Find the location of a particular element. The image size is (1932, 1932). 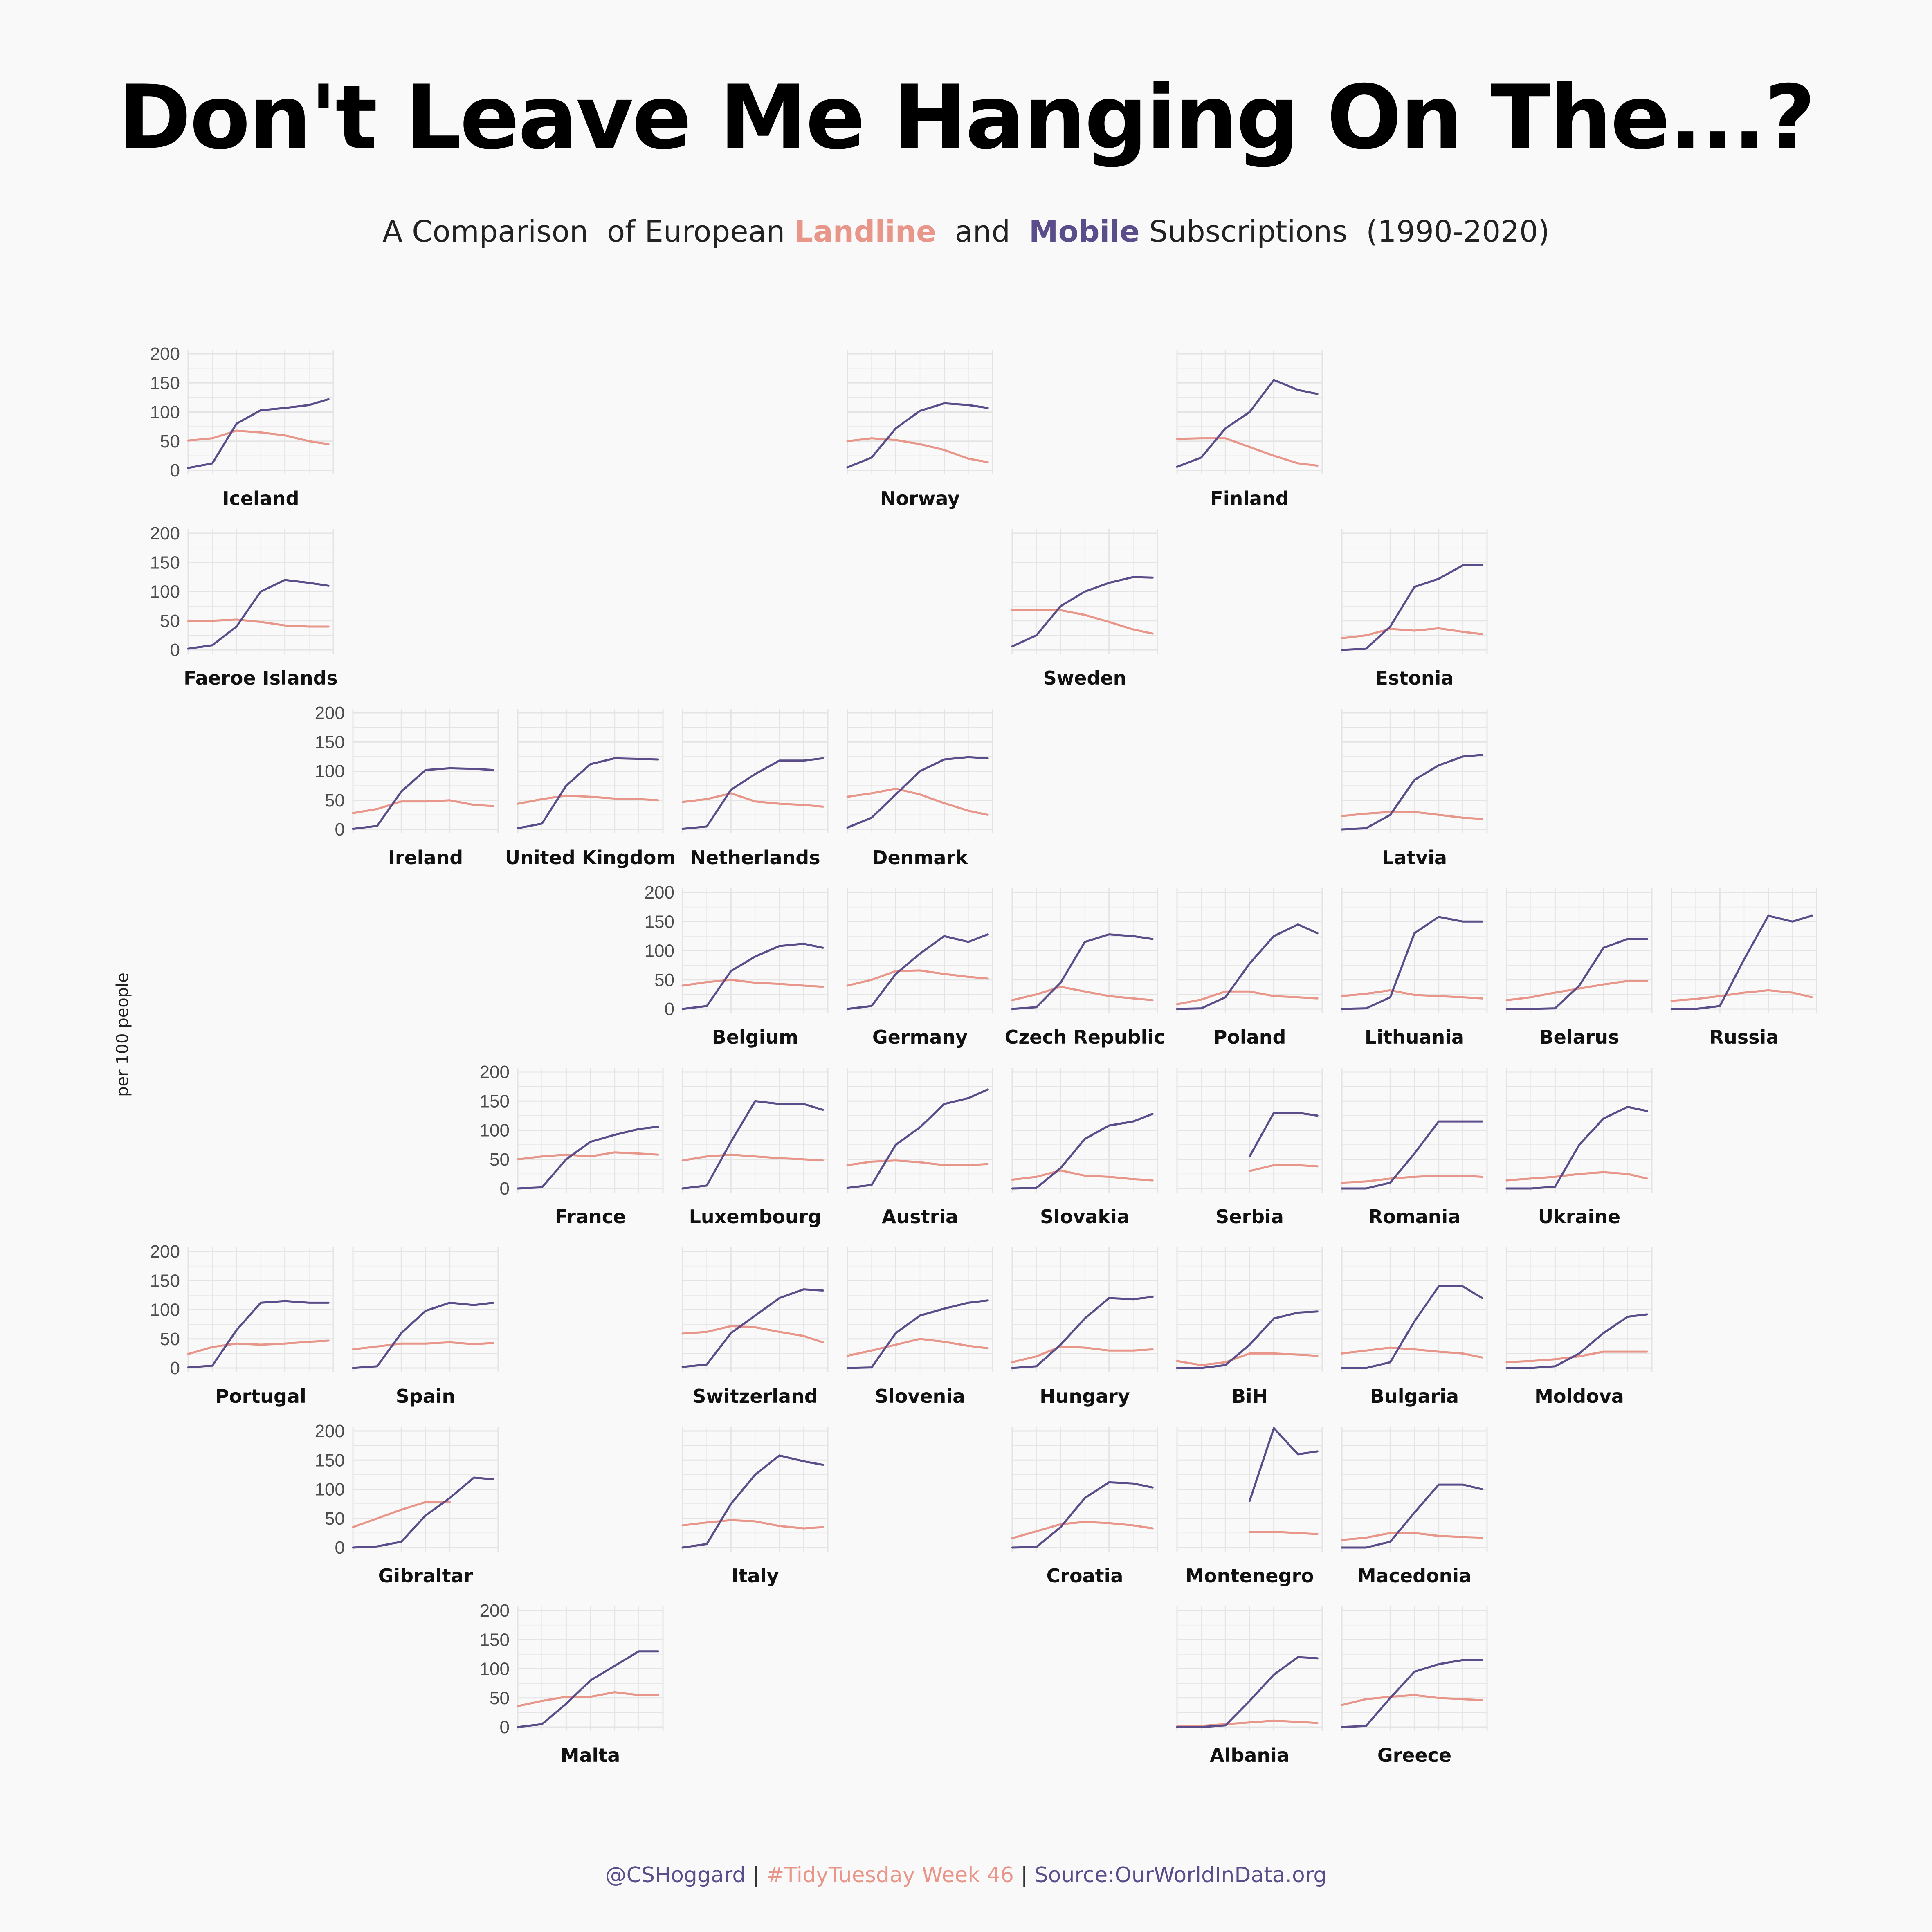

panel-slovakia: Slovakia is located at coordinates (1085, 1148).